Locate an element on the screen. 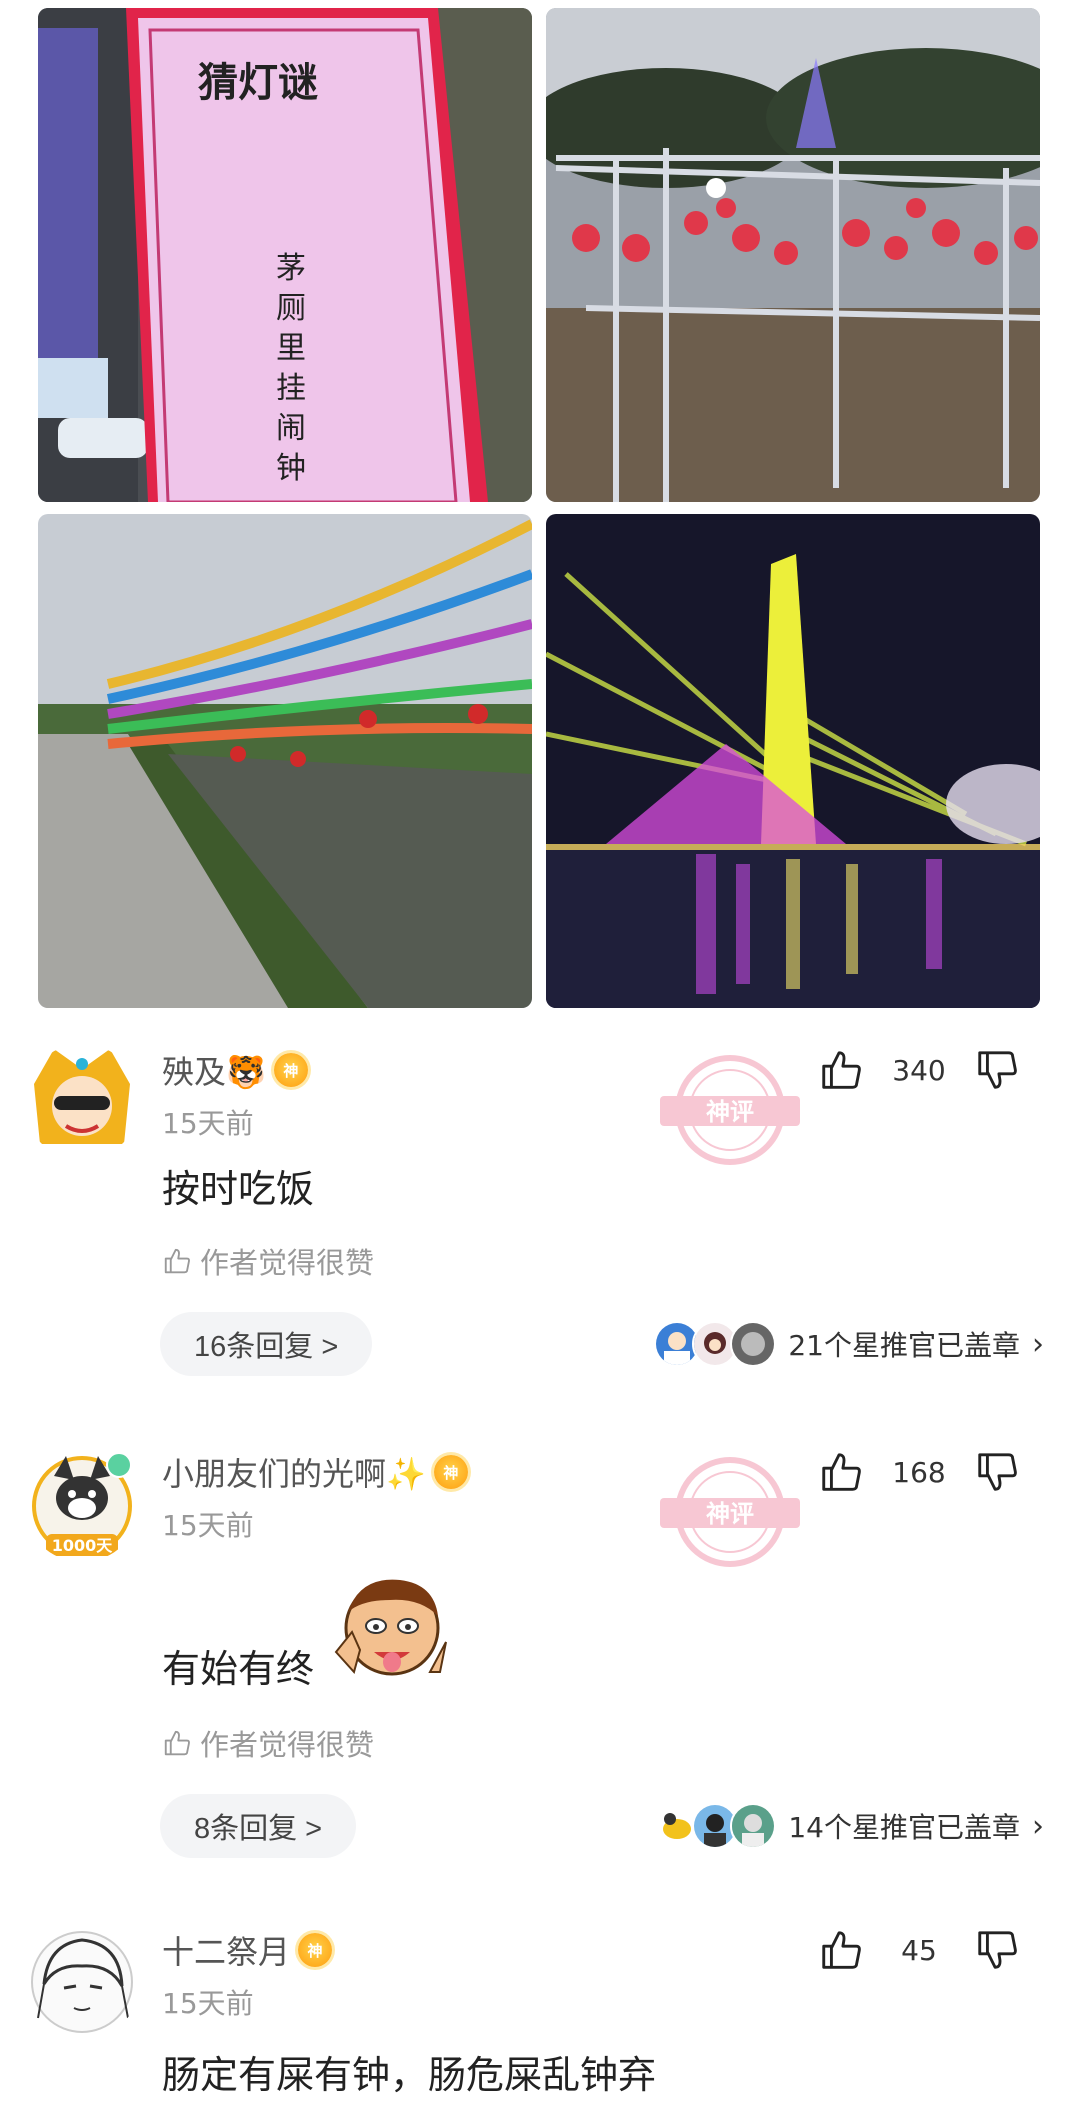 The height and width of the screenshot is (2114, 1080). vote-group: 45 is located at coordinates (919, 1950).